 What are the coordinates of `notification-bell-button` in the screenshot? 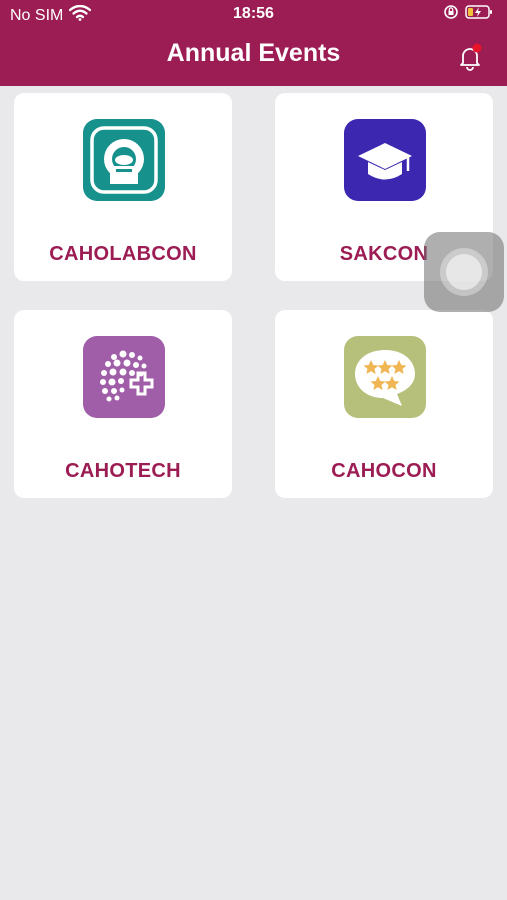 It's located at (470, 57).